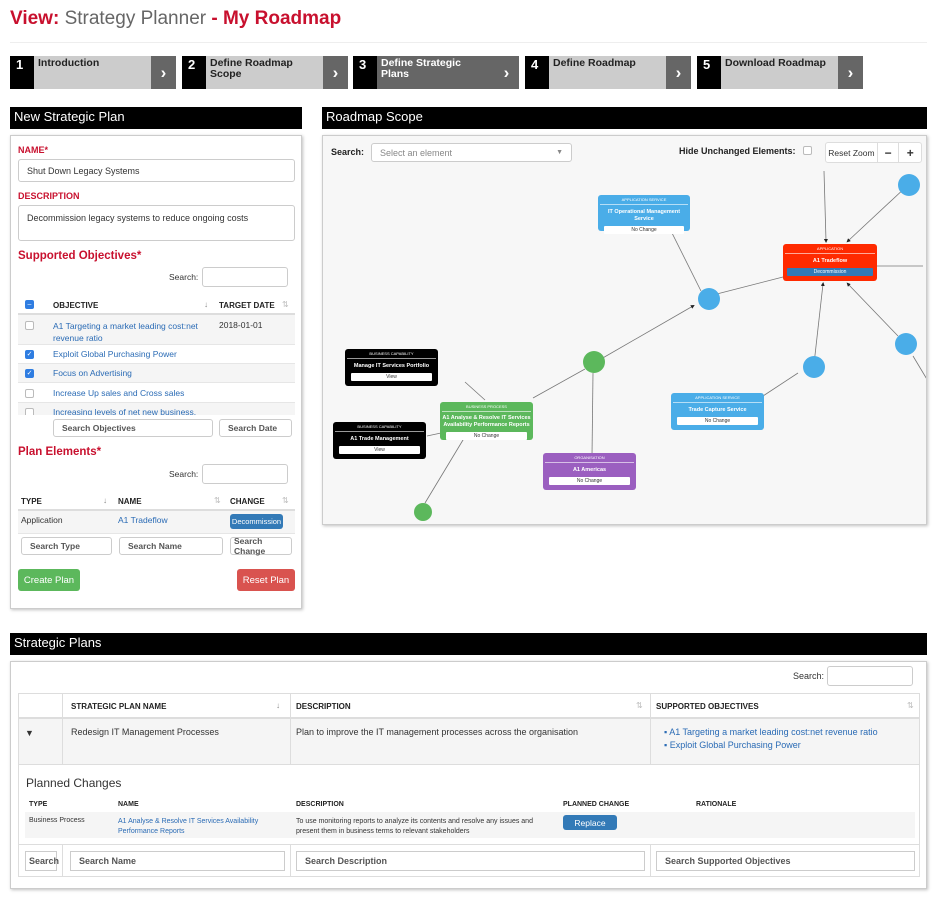 This screenshot has width=937, height=900. I want to click on change-badge: Decommission, so click(256, 521).